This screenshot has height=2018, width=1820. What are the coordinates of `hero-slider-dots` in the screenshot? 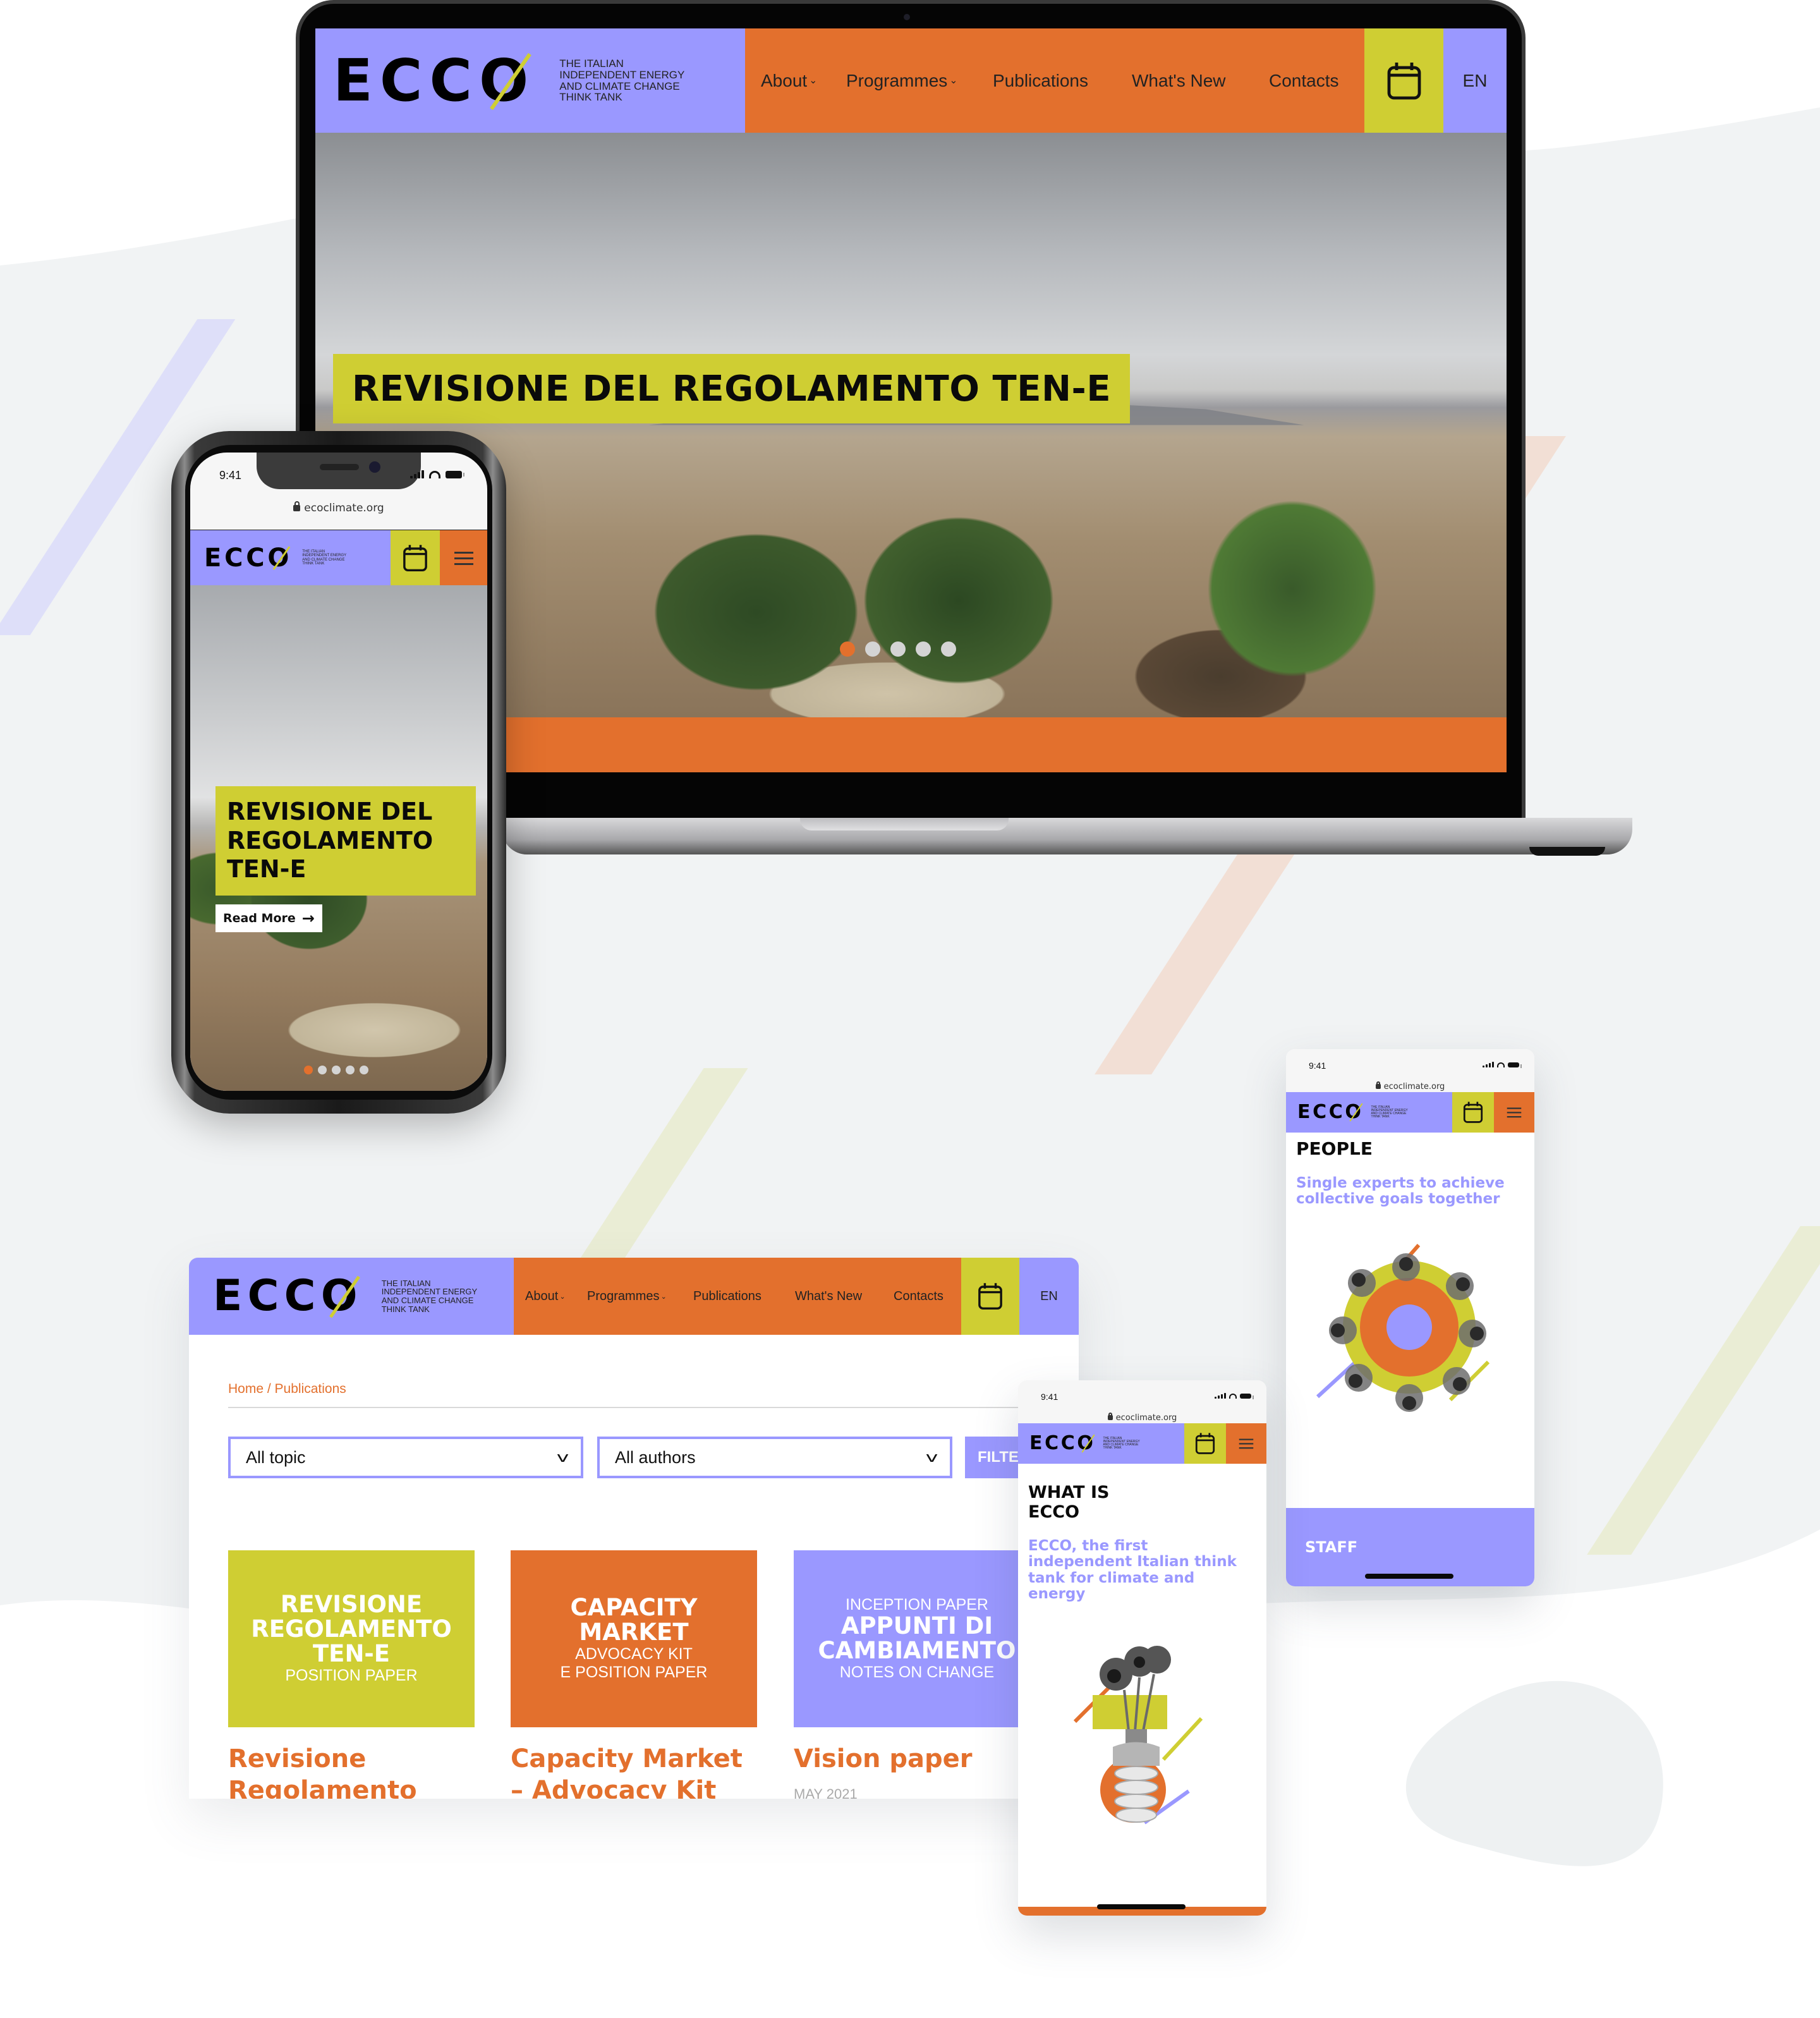 It's located at (336, 1070).